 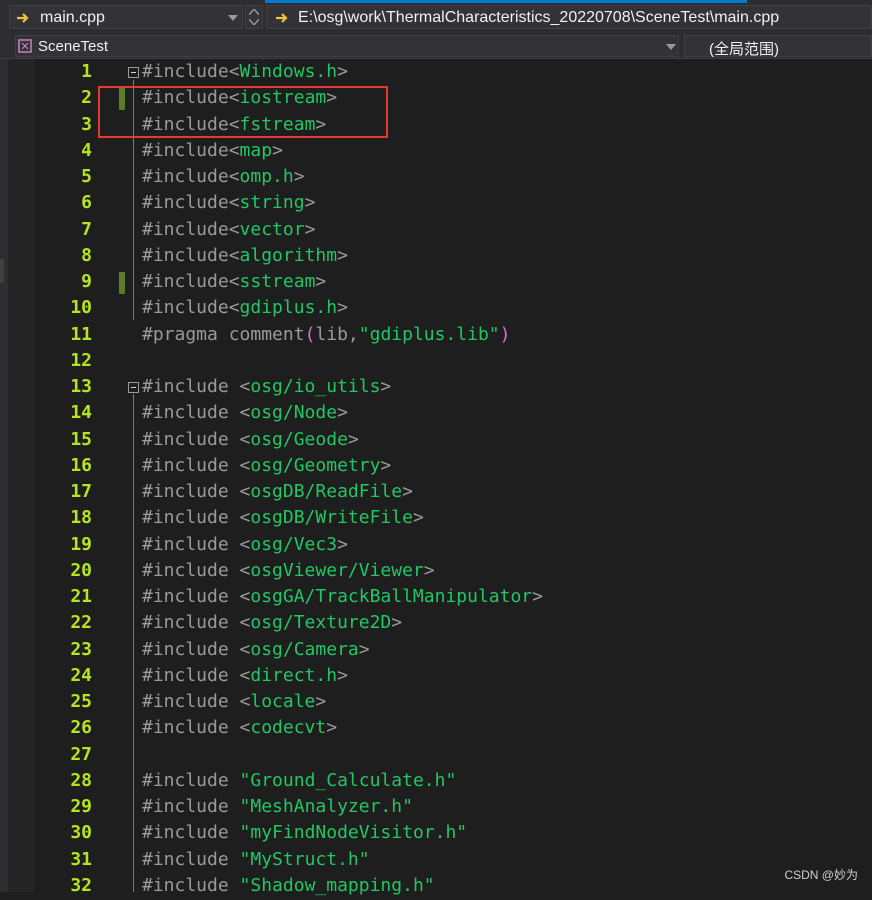 What do you see at coordinates (505, 334) in the screenshot?
I see `code-token: )` at bounding box center [505, 334].